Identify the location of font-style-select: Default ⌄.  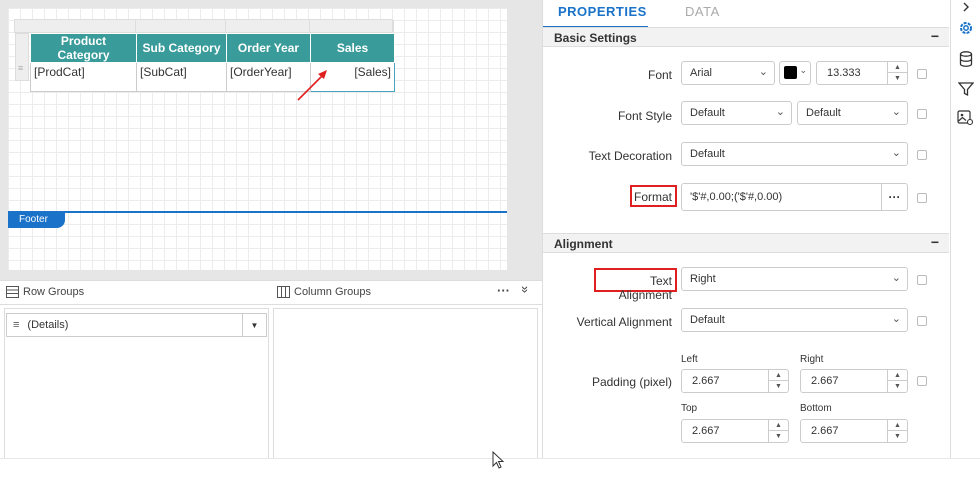
(736, 113).